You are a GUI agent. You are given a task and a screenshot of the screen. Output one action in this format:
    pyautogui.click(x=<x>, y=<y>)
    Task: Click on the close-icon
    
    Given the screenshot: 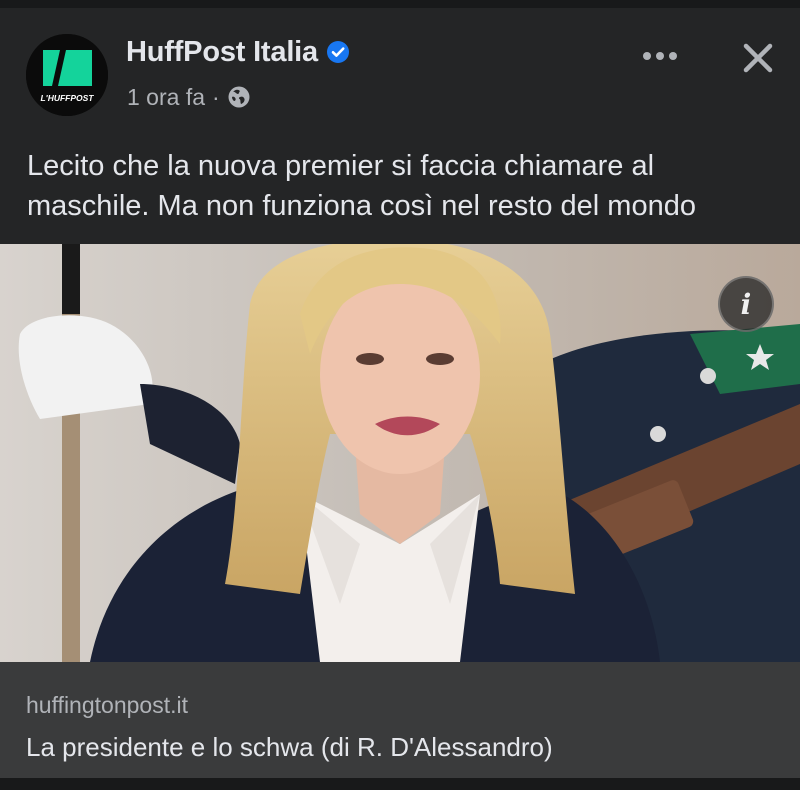 What is the action you would take?
    pyautogui.click(x=758, y=58)
    